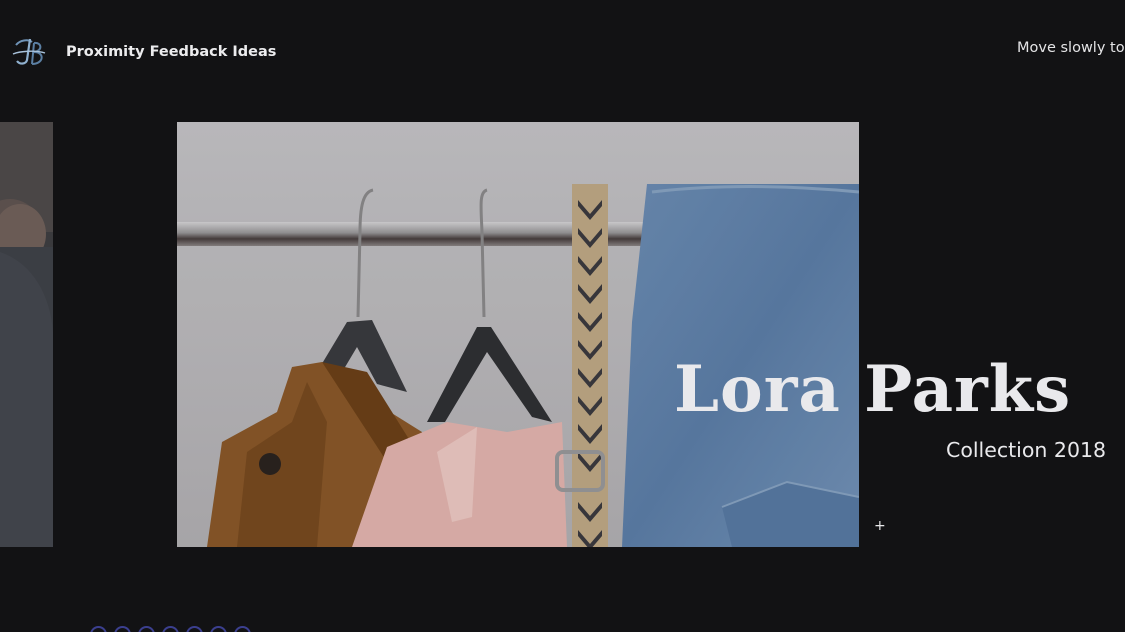 Image resolution: width=1125 pixels, height=632 pixels. Describe the element at coordinates (1071, 48) in the screenshot. I see `hint-text: Move slowly to` at that location.